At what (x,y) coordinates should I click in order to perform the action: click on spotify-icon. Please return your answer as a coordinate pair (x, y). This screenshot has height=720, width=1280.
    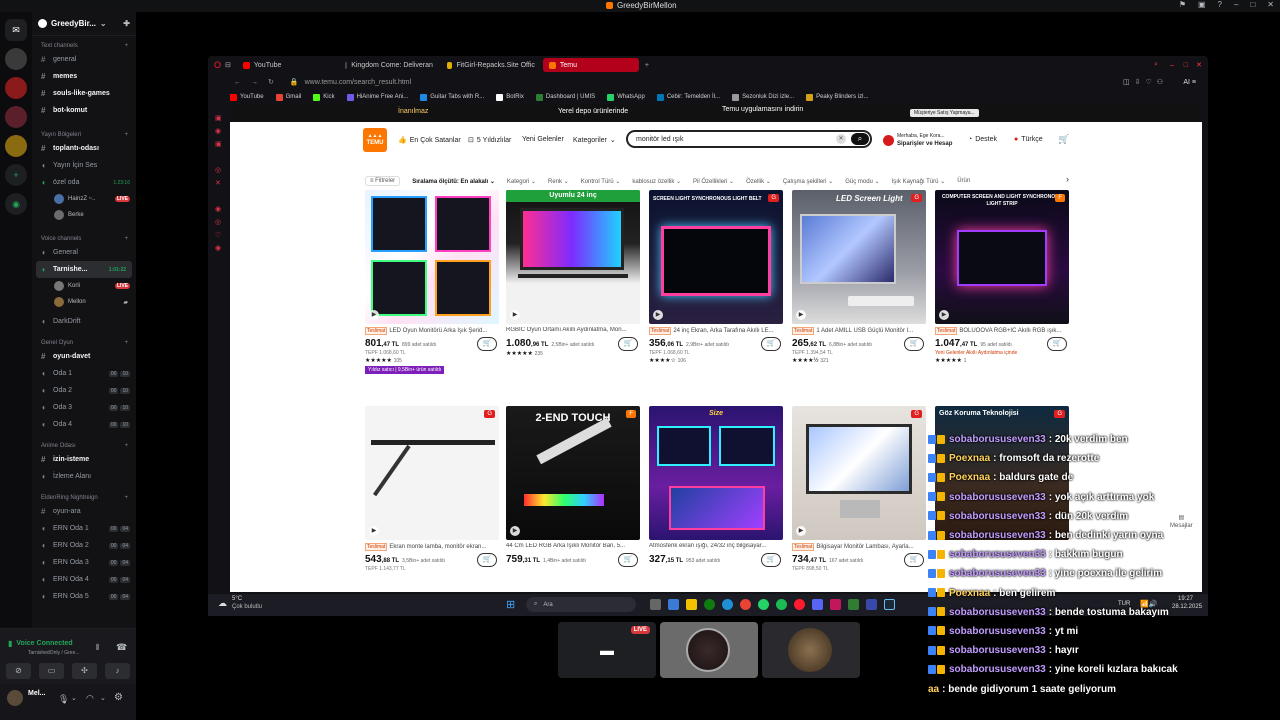
    Looking at the image, I should click on (781, 604).